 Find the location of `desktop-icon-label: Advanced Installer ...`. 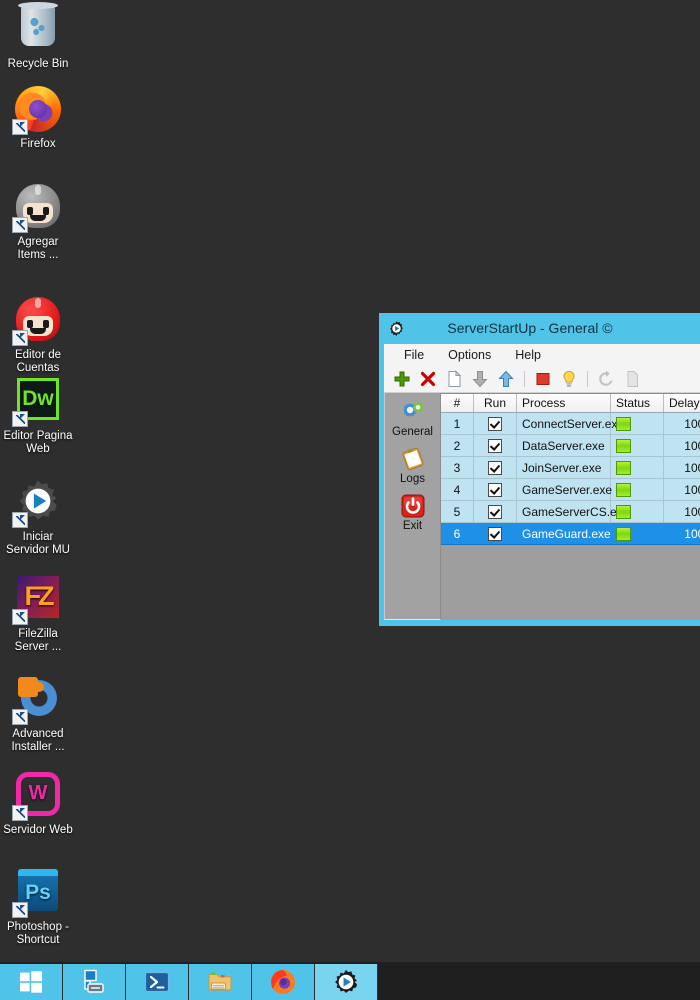

desktop-icon-label: Advanced Installer ... is located at coordinates (38, 740).